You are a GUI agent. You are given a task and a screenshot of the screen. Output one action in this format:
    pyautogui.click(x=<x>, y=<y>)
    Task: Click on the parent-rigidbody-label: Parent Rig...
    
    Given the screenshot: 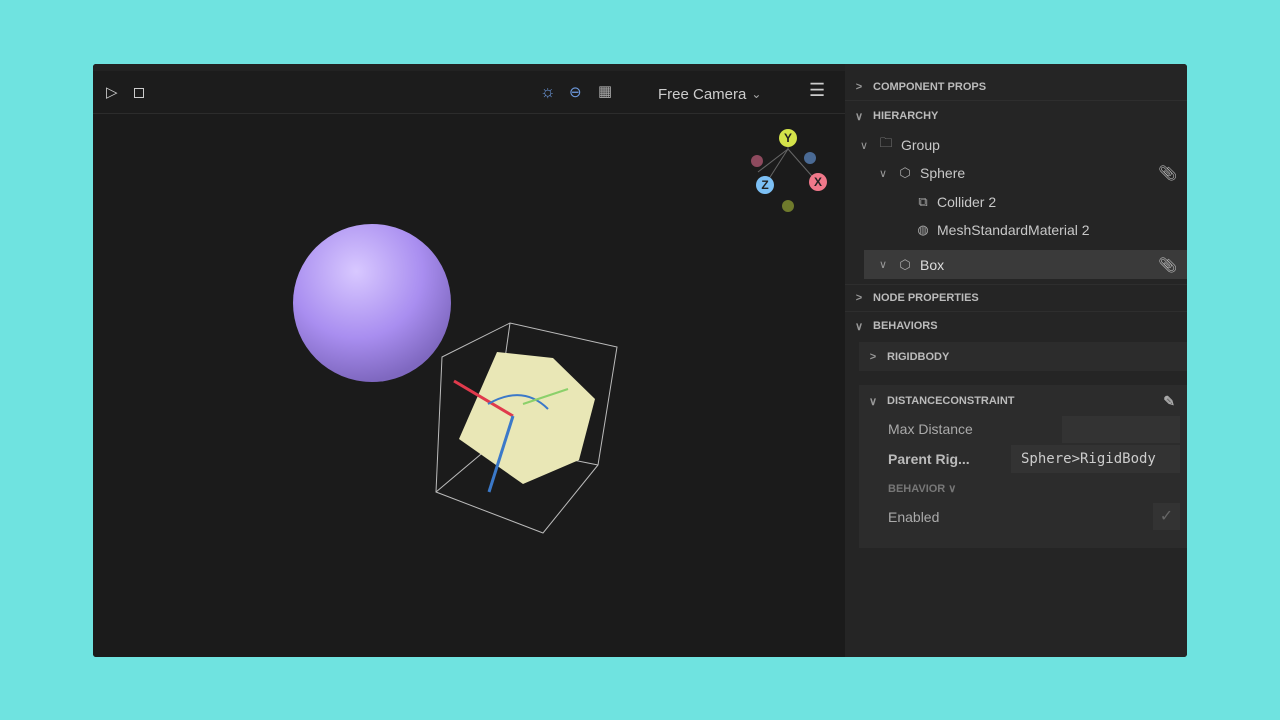 What is the action you would take?
    pyautogui.click(x=929, y=459)
    